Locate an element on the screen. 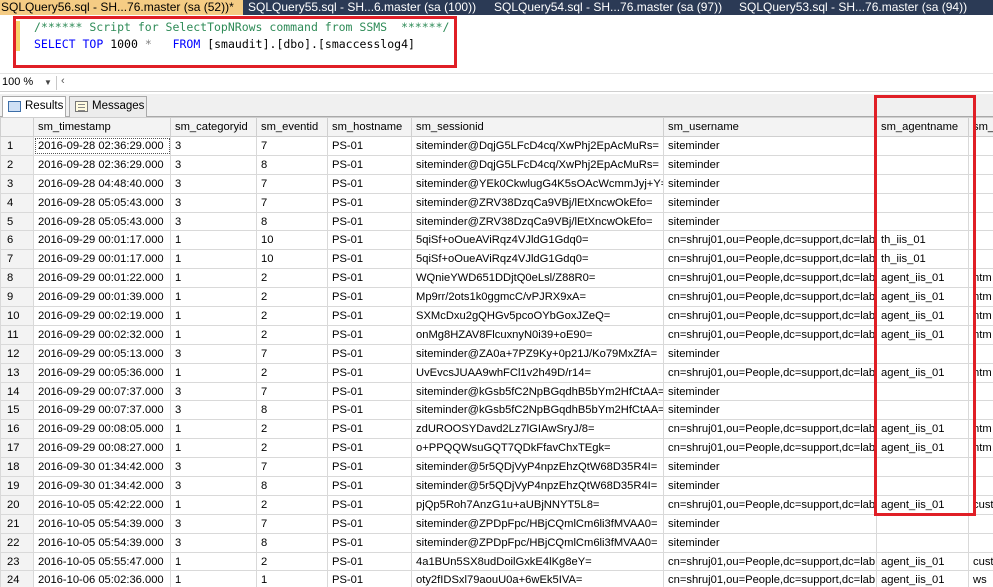 The width and height of the screenshot is (993, 587). grid-cell: zdUROOSYDavd2Lz7lGIAwSryJ/8= is located at coordinates (537, 429).